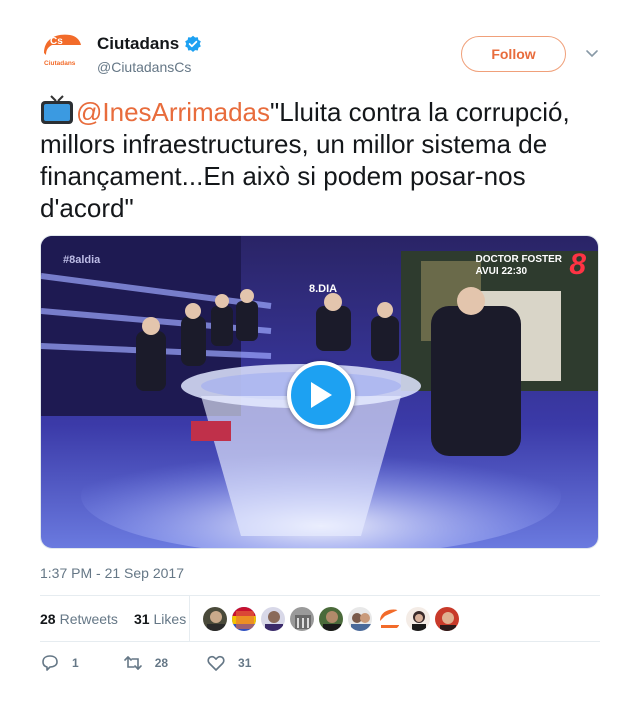  What do you see at coordinates (323, 289) in the screenshot?
I see `studio-label: 8.DIA` at bounding box center [323, 289].